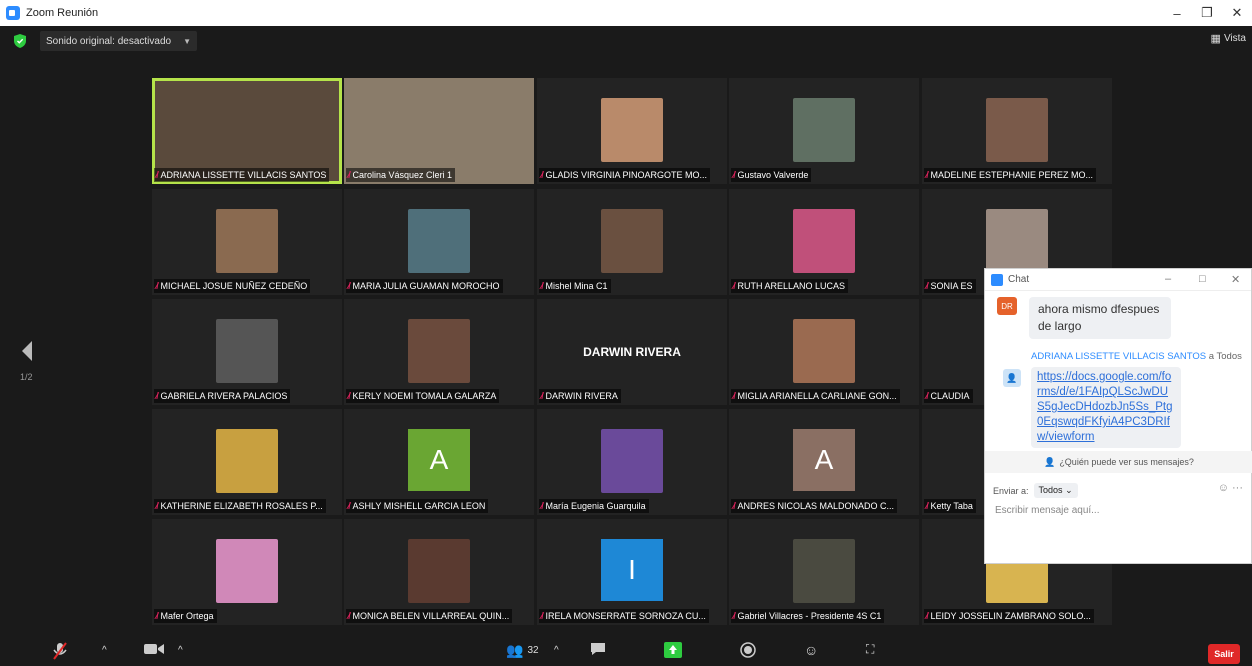 The height and width of the screenshot is (666, 1252). Describe the element at coordinates (13, 13) in the screenshot. I see `zoom-logo-icon` at that location.